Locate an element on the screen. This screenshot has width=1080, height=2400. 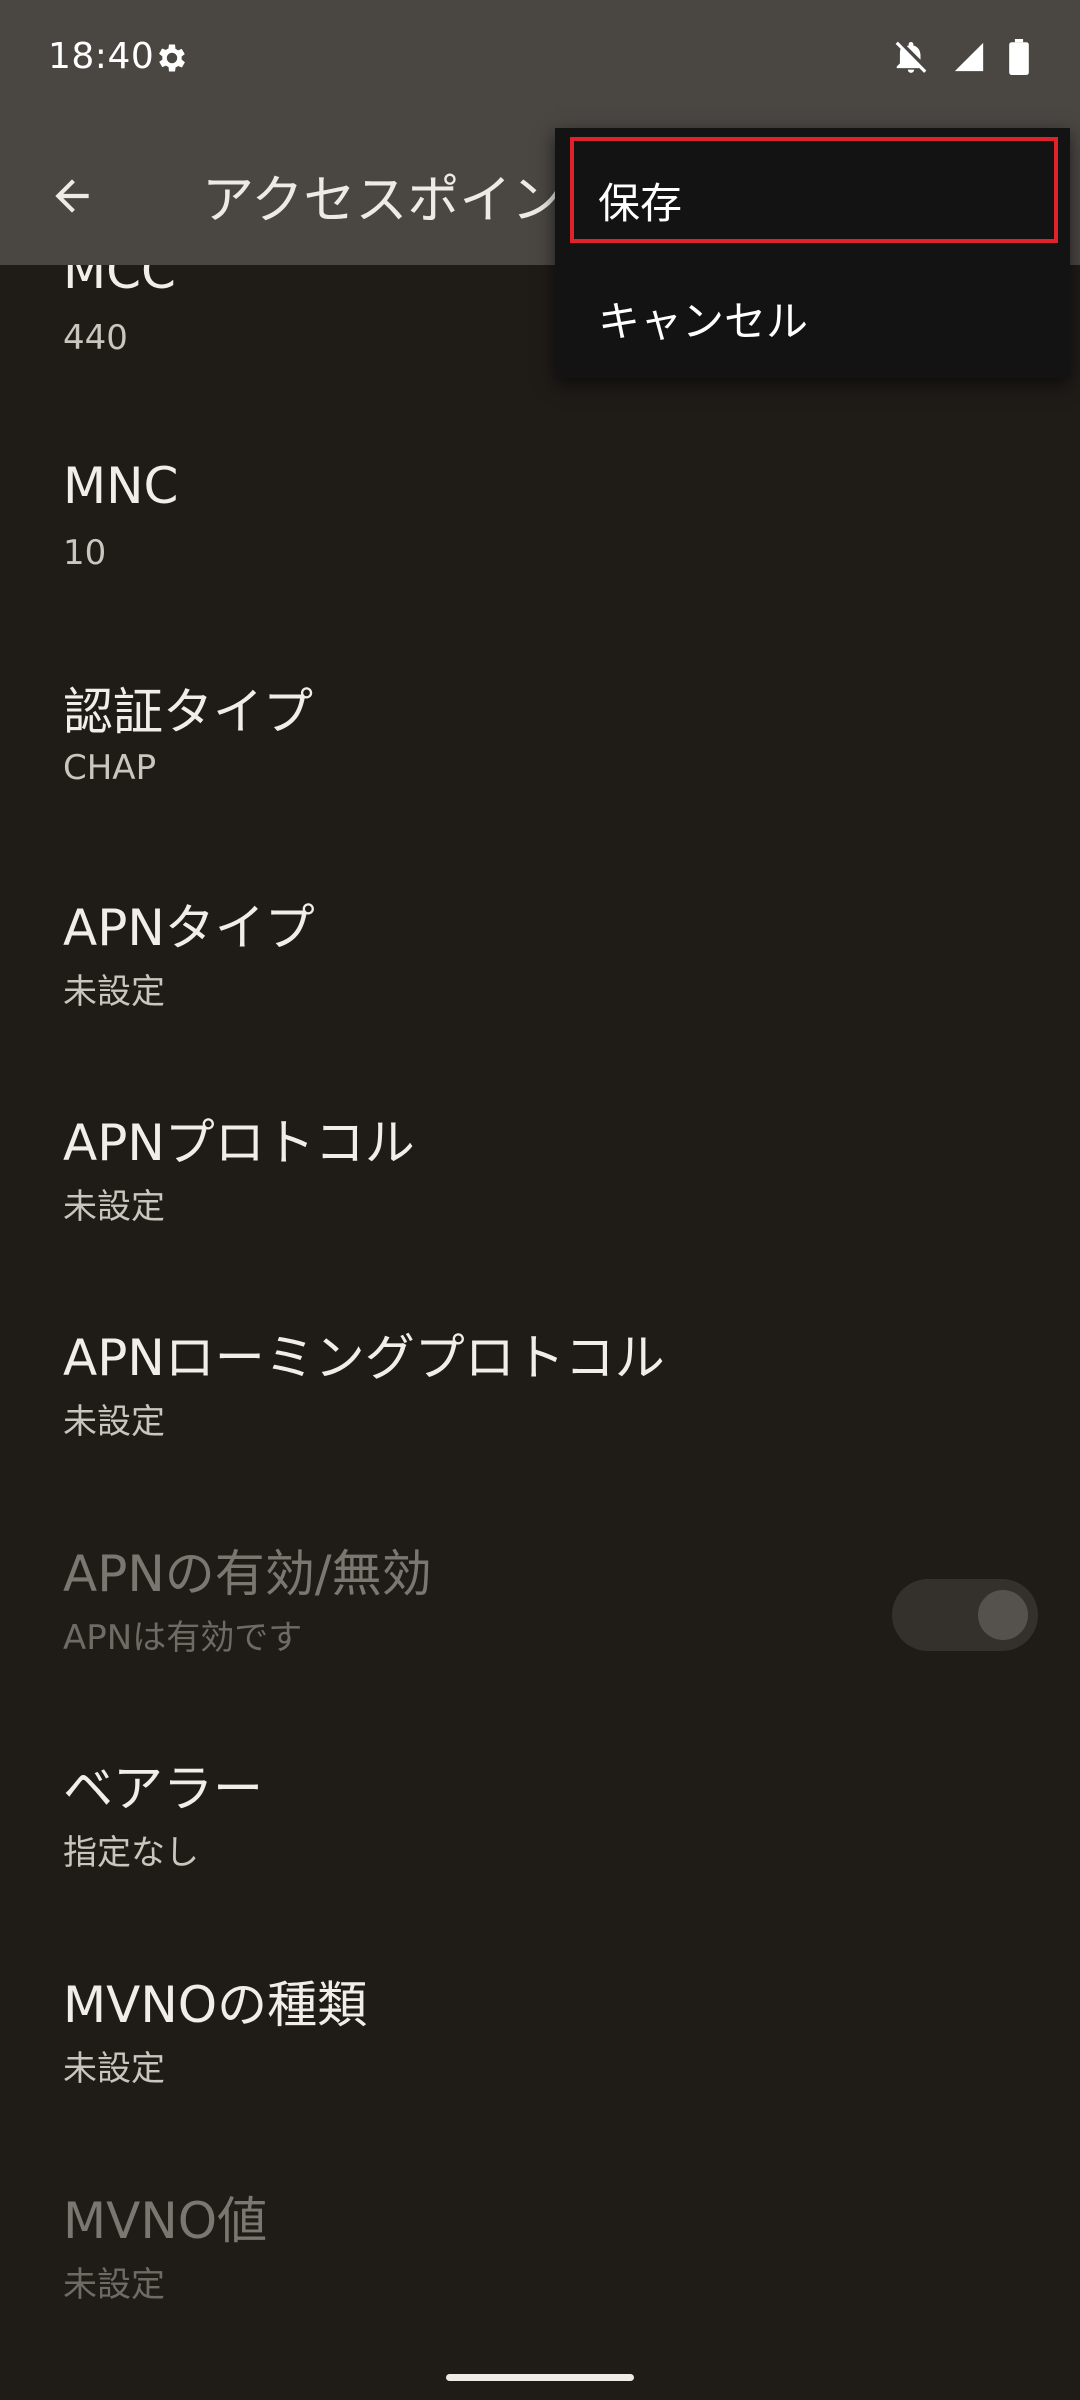
status-bar: 18:40 is located at coordinates (540, 60).